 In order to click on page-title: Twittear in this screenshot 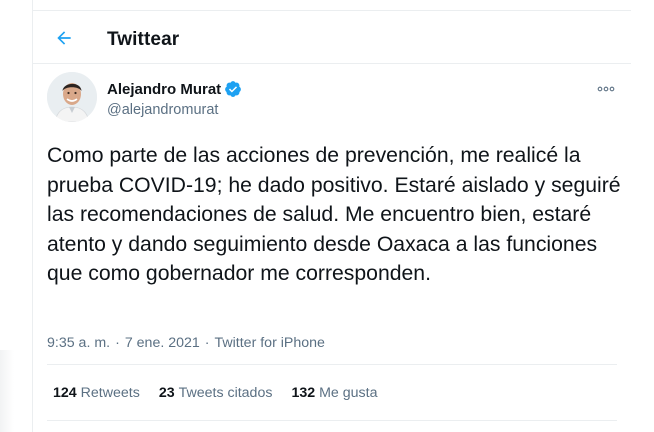, I will do `click(143, 39)`.